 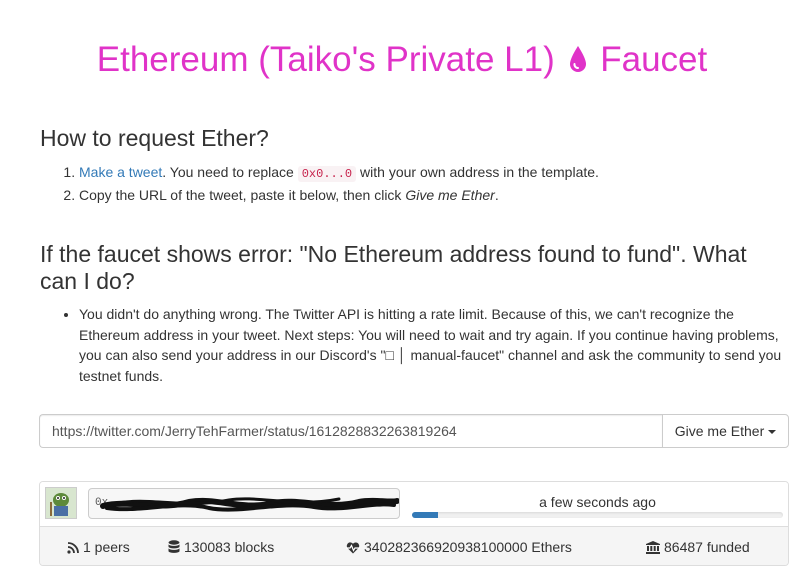 What do you see at coordinates (229, 547) in the screenshot?
I see `blocks-count: 130083 blocks` at bounding box center [229, 547].